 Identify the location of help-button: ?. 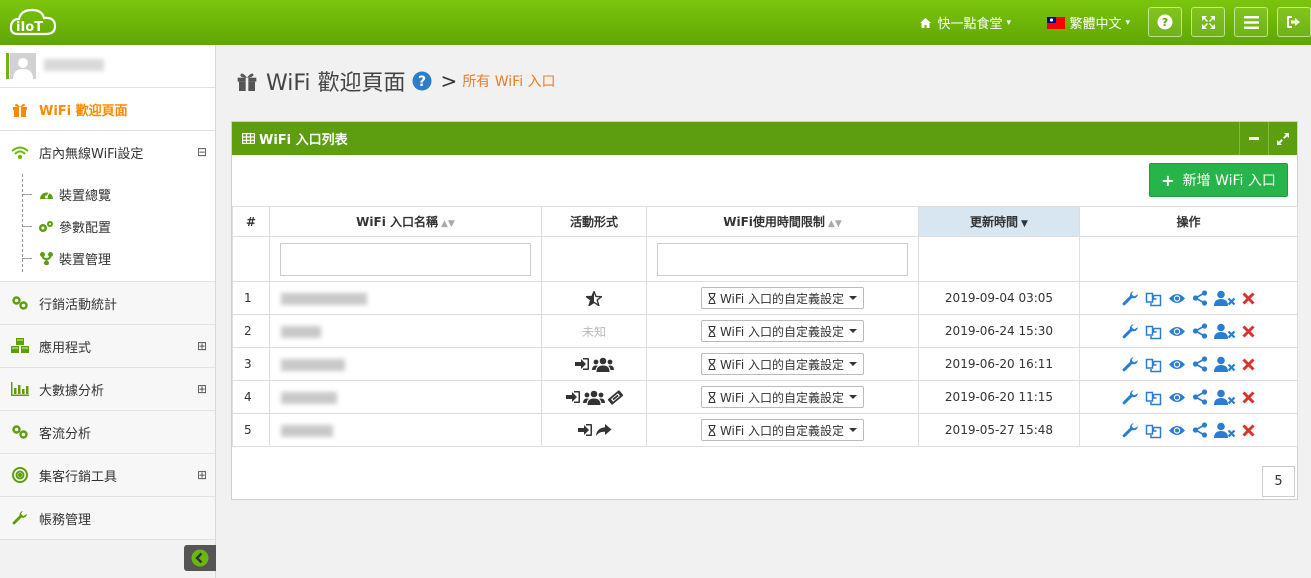
(1165, 22).